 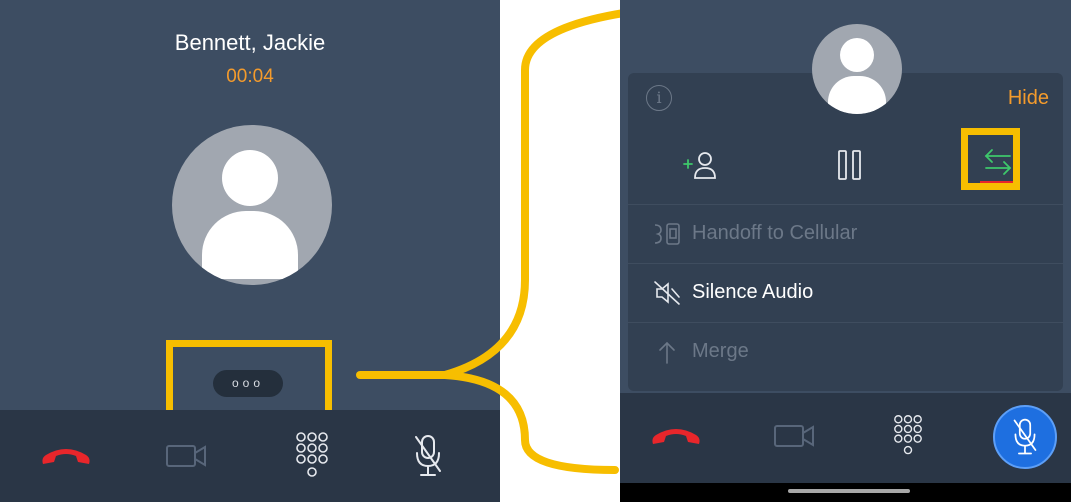 I want to click on add-person-icon, so click(x=699, y=165).